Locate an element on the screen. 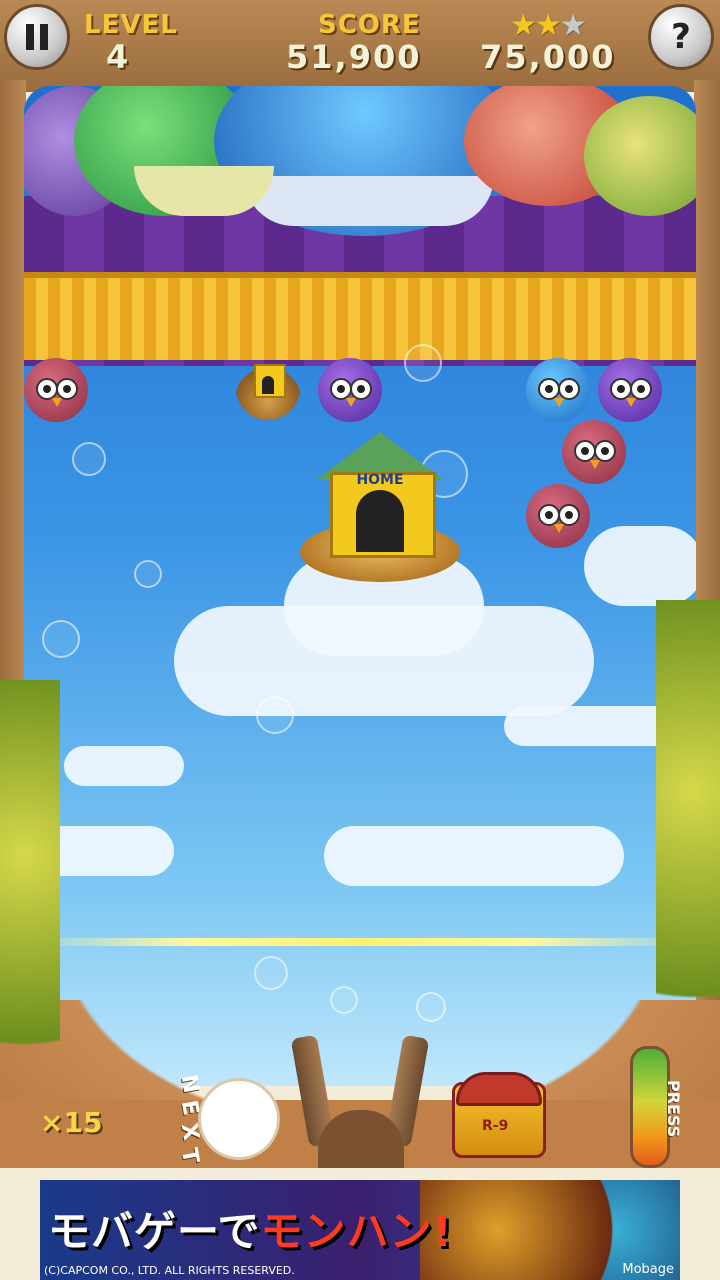 This screenshot has height=1280, width=720. home-nest: HOME is located at coordinates (380, 517).